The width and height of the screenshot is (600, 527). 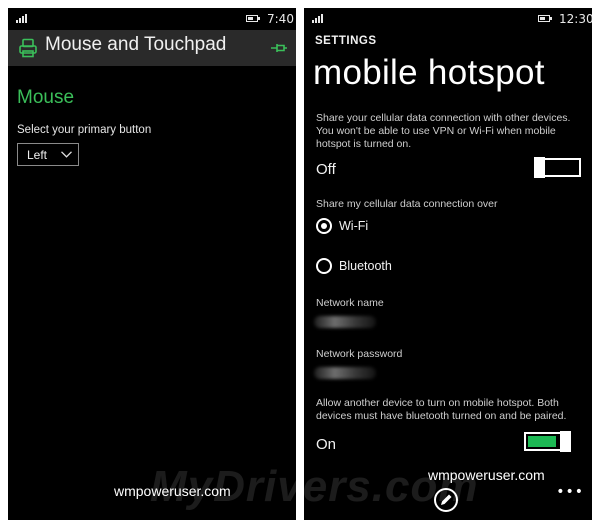 I want to click on wifi-radio-label: Wi-Fi, so click(x=353, y=226).